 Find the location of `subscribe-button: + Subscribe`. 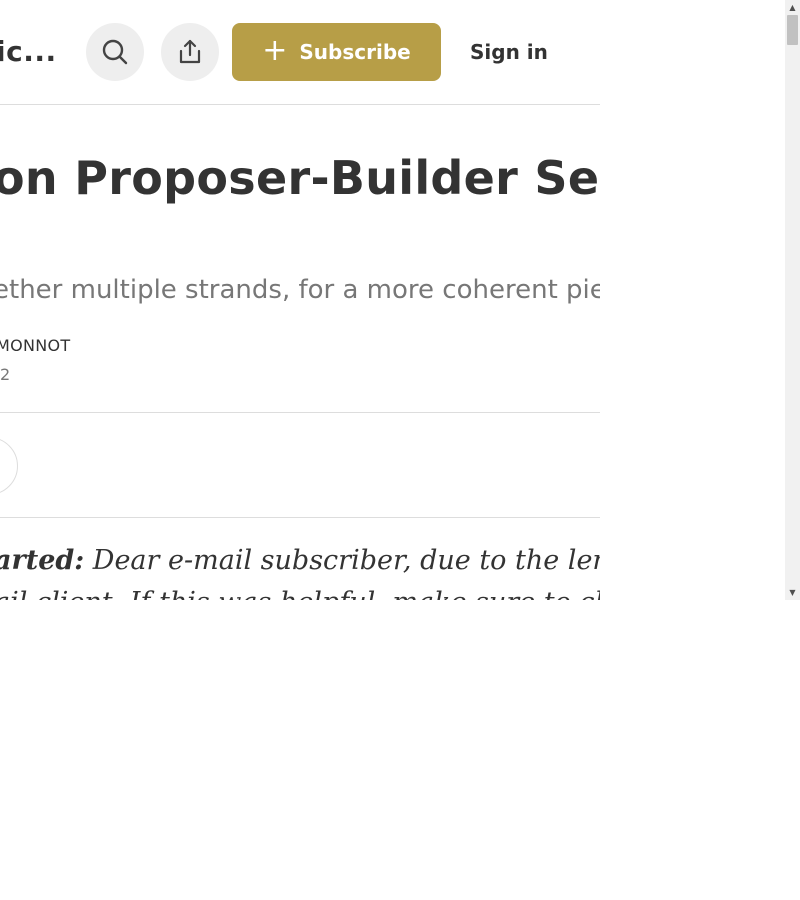

subscribe-button: + Subscribe is located at coordinates (336, 52).